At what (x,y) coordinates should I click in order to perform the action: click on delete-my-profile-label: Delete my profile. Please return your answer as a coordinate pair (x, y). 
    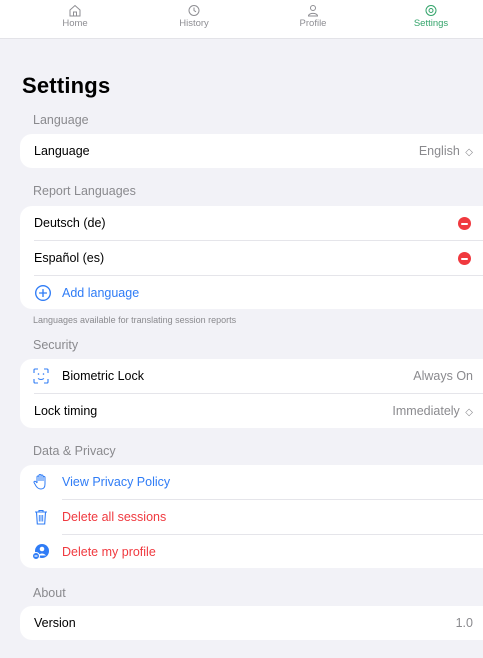
    Looking at the image, I should click on (109, 552).